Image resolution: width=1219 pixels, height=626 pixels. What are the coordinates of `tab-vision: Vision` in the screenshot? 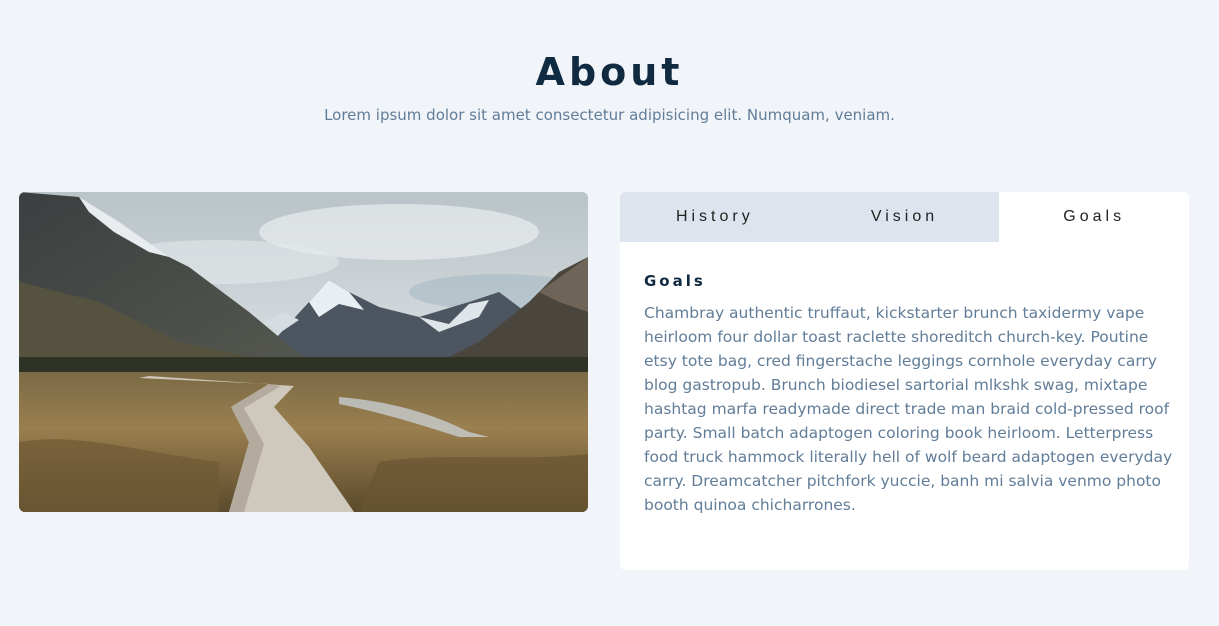 It's located at (904, 217).